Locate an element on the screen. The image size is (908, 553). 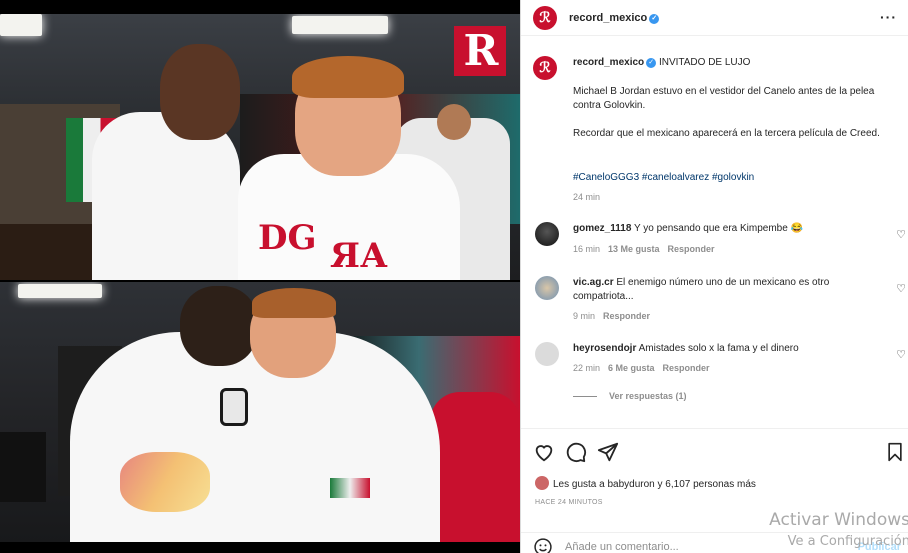
caption-time: 24 min is located at coordinates (587, 197).